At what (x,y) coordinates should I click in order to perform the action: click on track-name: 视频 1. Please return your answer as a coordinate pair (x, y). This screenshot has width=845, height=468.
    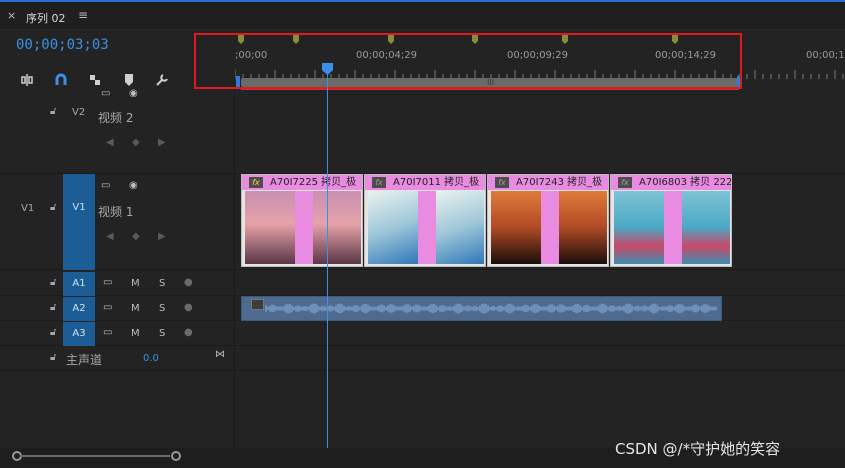
    Looking at the image, I should click on (116, 212).